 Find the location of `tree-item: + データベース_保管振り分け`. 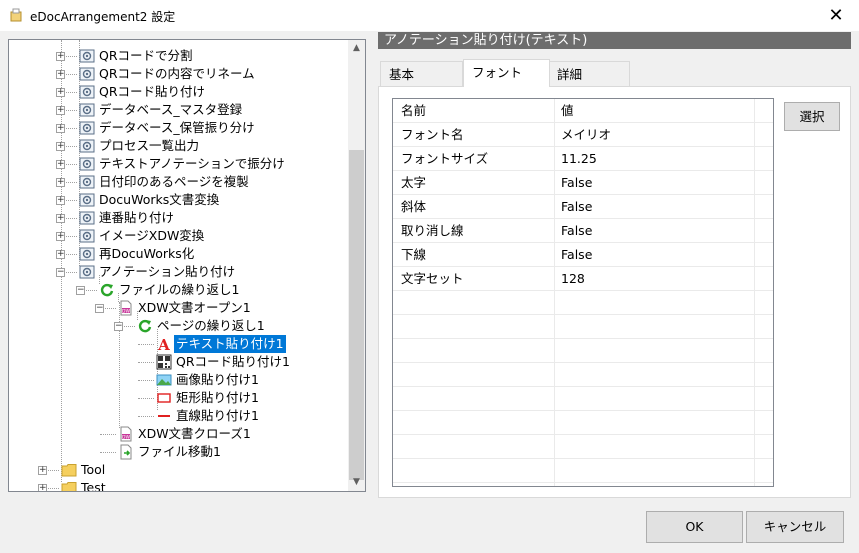

tree-item: + データベース_保管振り分け is located at coordinates (179, 128).